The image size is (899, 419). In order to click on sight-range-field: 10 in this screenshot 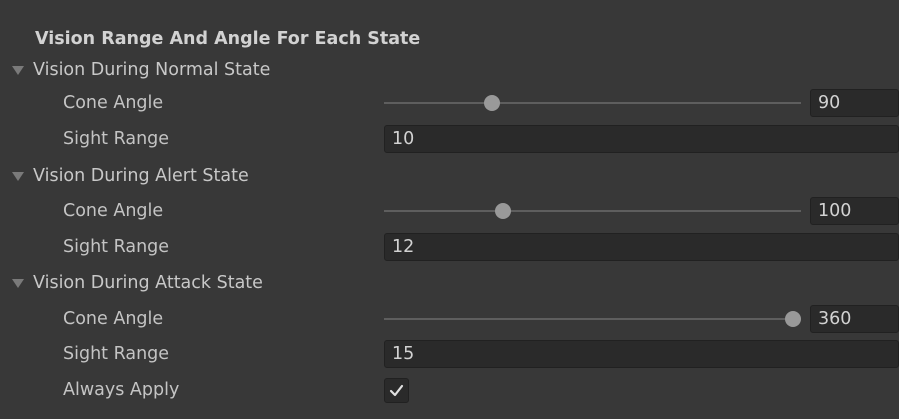, I will do `click(641, 139)`.